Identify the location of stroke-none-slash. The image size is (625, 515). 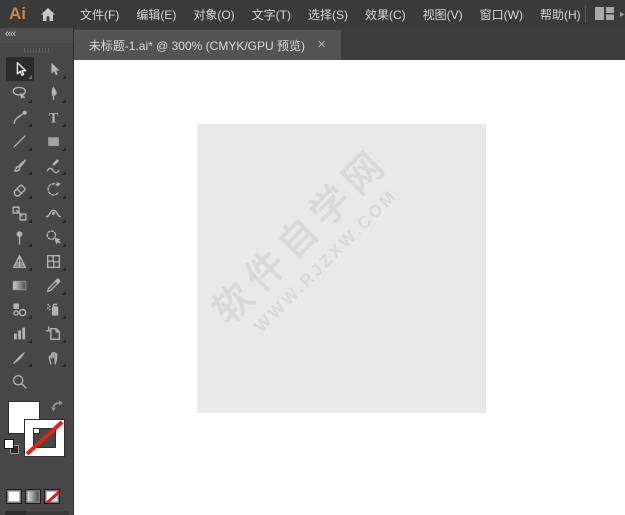
(44, 438).